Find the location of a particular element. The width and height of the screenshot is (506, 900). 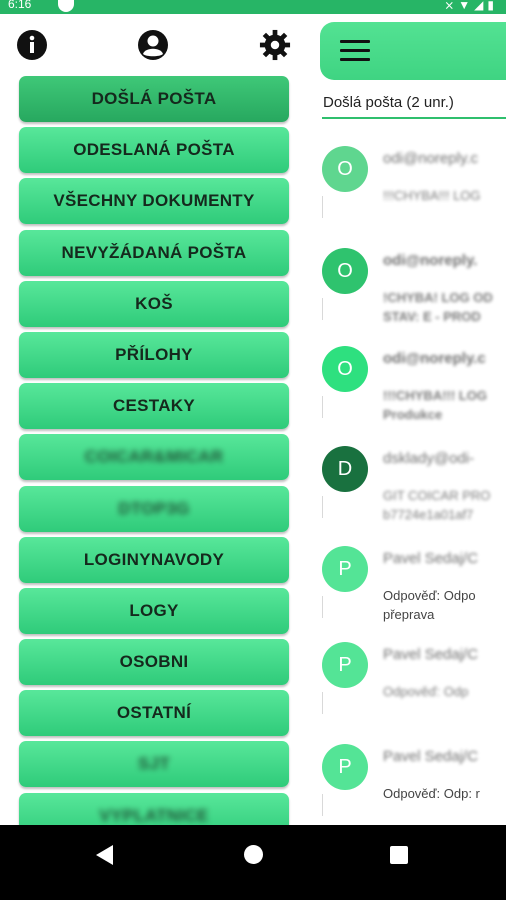

folder-button: DOŠLÁ POŠTA is located at coordinates (154, 99).